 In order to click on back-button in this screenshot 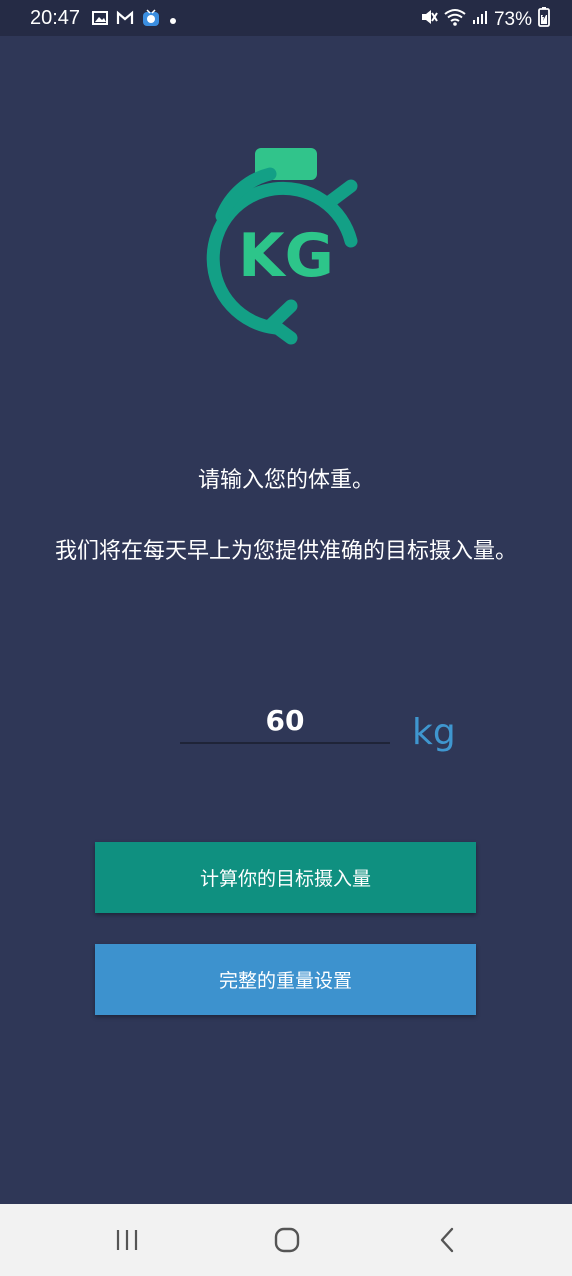, I will do `click(448, 1242)`.